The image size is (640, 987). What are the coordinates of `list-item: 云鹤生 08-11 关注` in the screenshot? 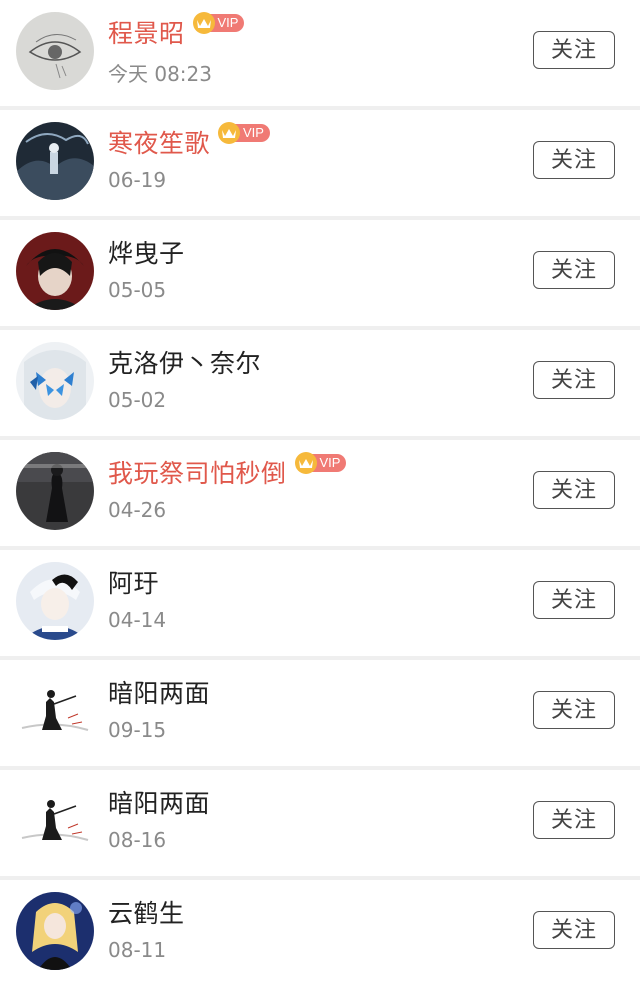 It's located at (320, 933).